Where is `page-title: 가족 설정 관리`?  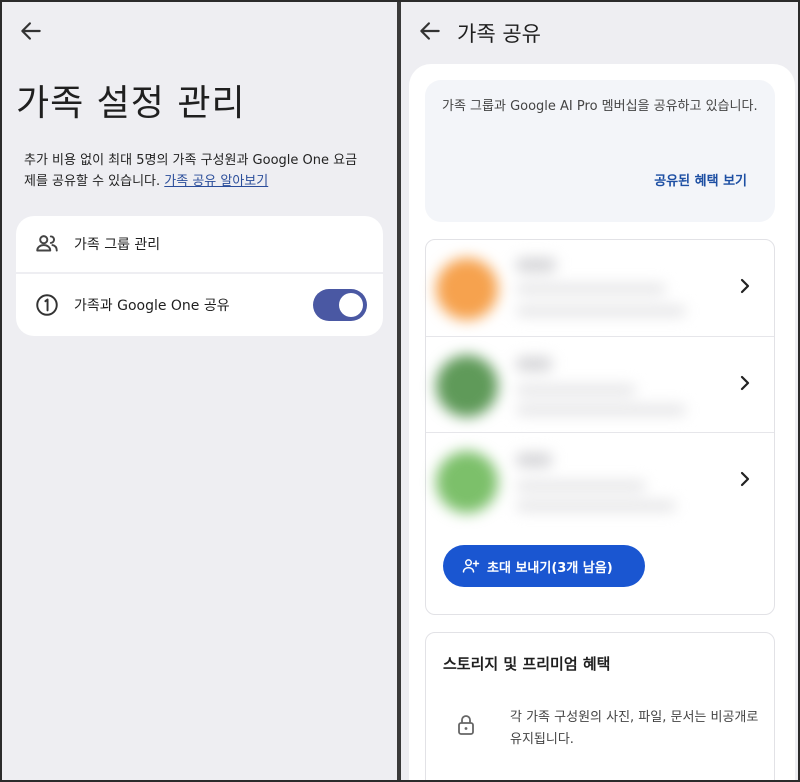
page-title: 가족 설정 관리 is located at coordinates (131, 103).